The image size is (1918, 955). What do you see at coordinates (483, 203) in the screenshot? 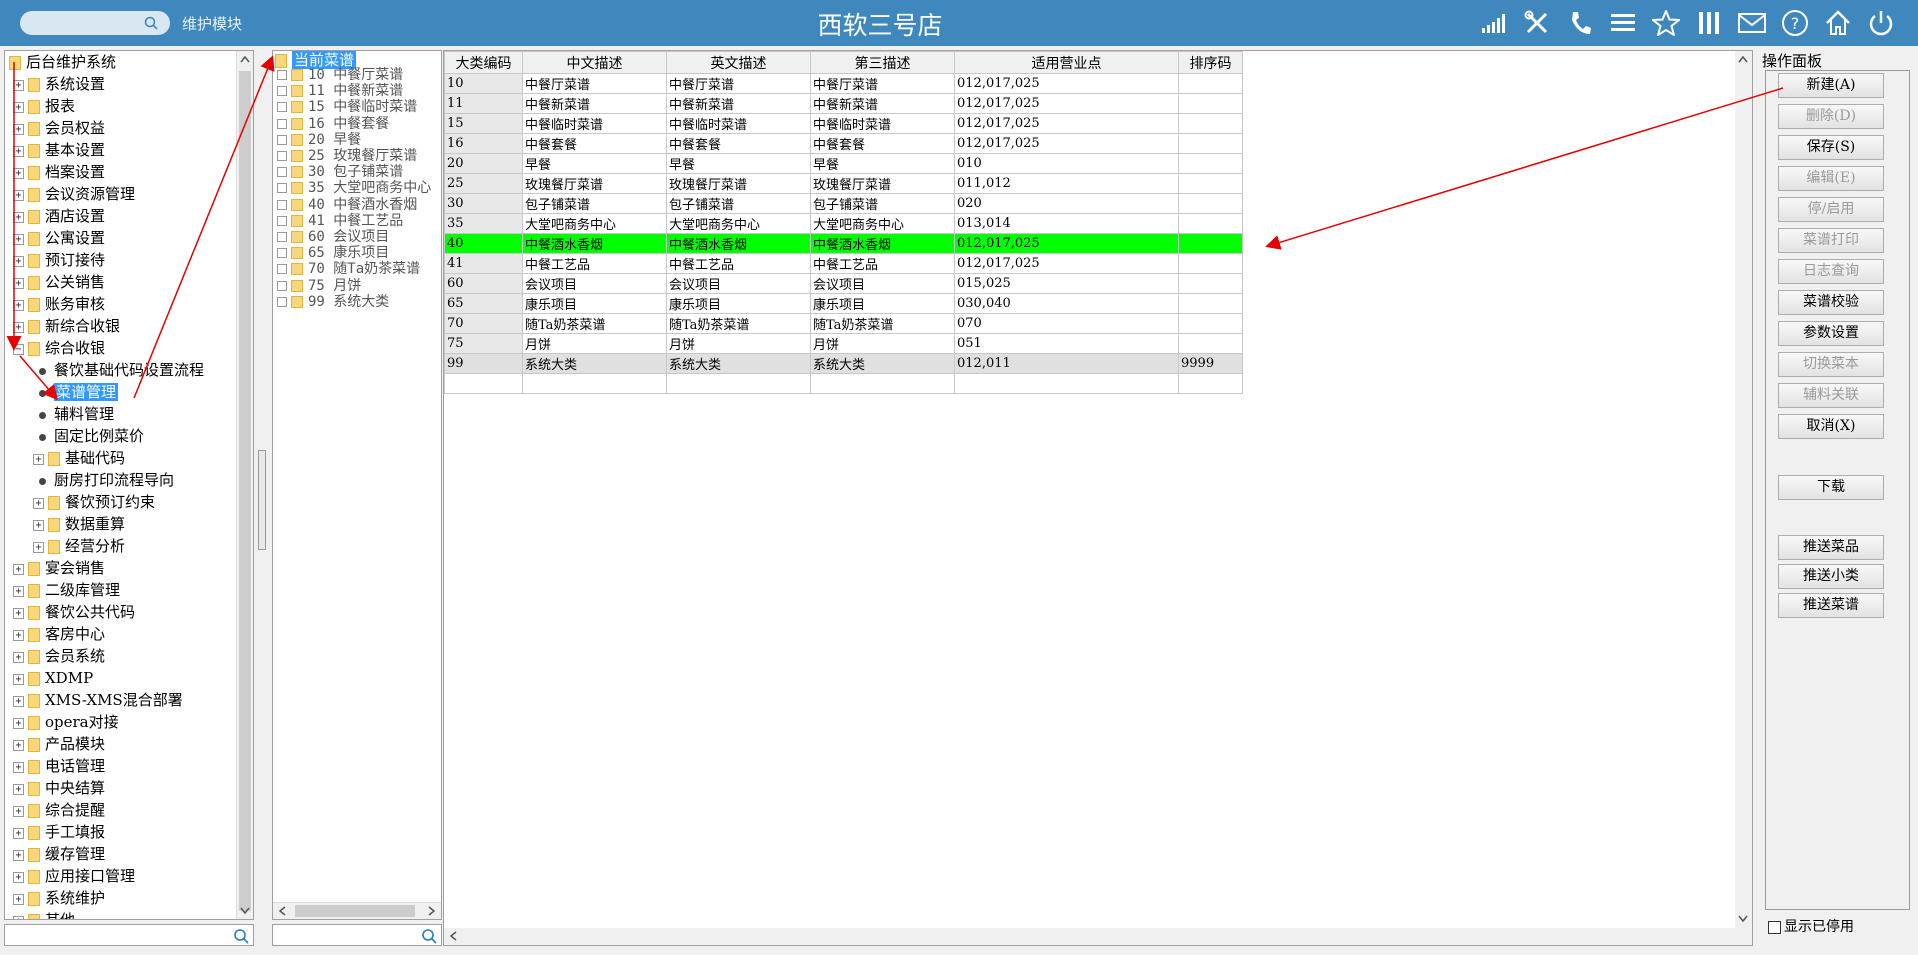
I see `table-cell: 30` at bounding box center [483, 203].